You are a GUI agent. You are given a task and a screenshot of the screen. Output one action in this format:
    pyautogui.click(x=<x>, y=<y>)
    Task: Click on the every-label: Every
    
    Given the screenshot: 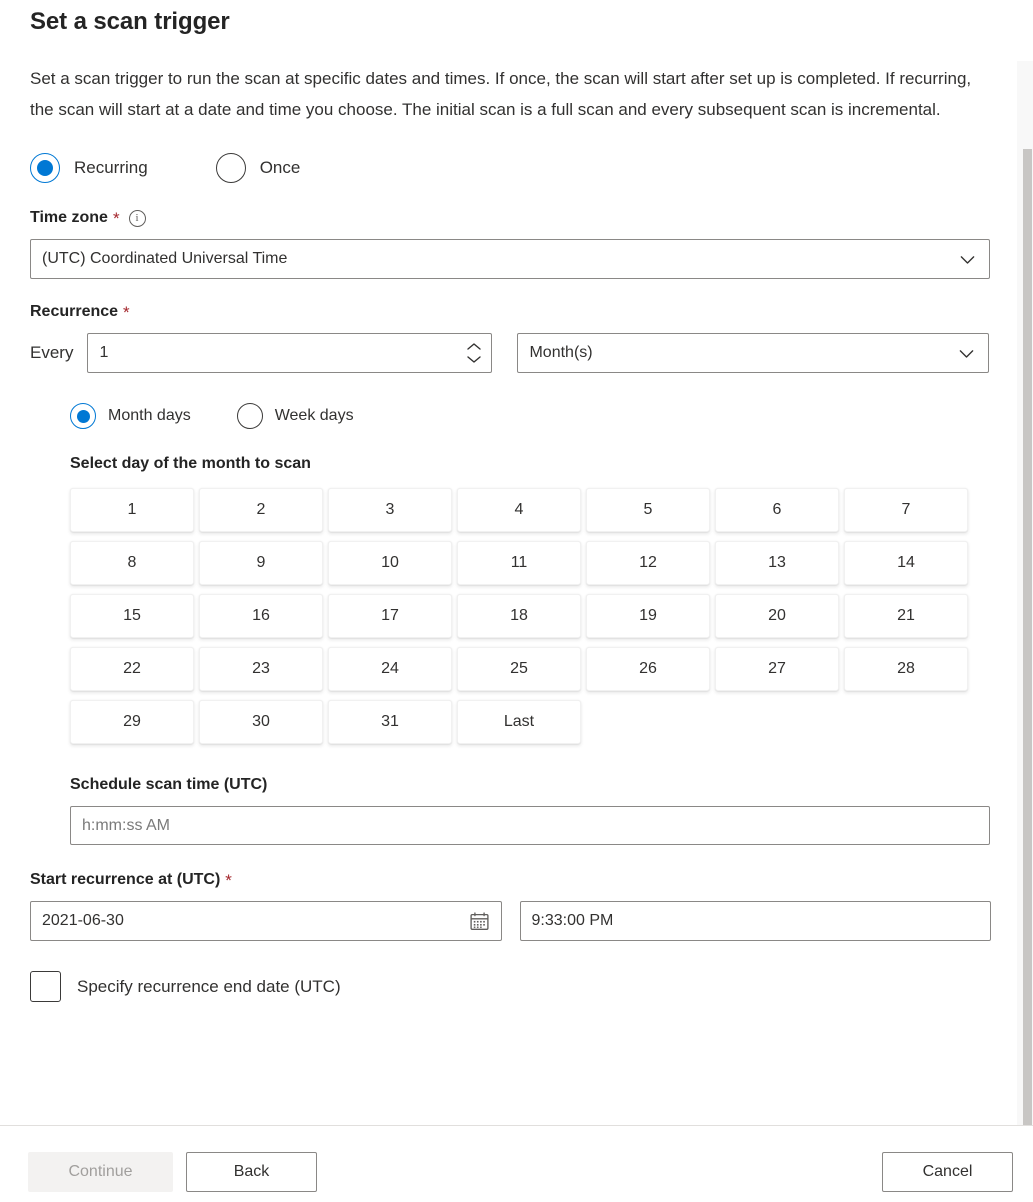 What is the action you would take?
    pyautogui.click(x=52, y=352)
    